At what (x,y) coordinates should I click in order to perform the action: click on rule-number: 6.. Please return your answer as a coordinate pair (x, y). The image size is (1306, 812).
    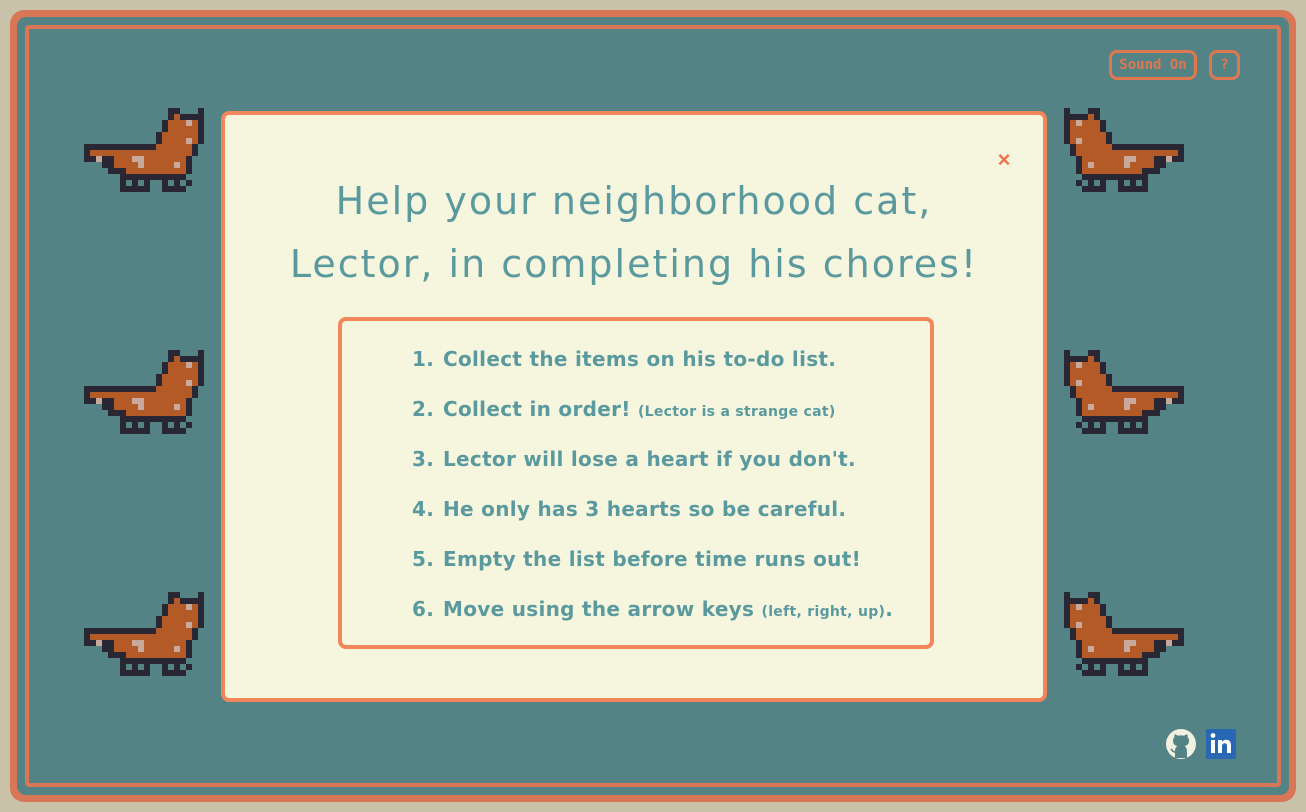
    Looking at the image, I should click on (423, 609).